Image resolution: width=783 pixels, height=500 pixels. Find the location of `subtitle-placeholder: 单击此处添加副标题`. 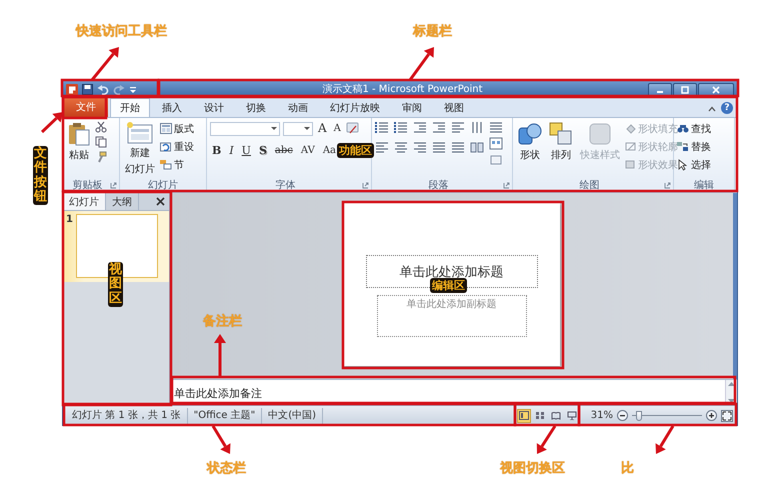

subtitle-placeholder: 单击此处添加副标题 is located at coordinates (451, 316).